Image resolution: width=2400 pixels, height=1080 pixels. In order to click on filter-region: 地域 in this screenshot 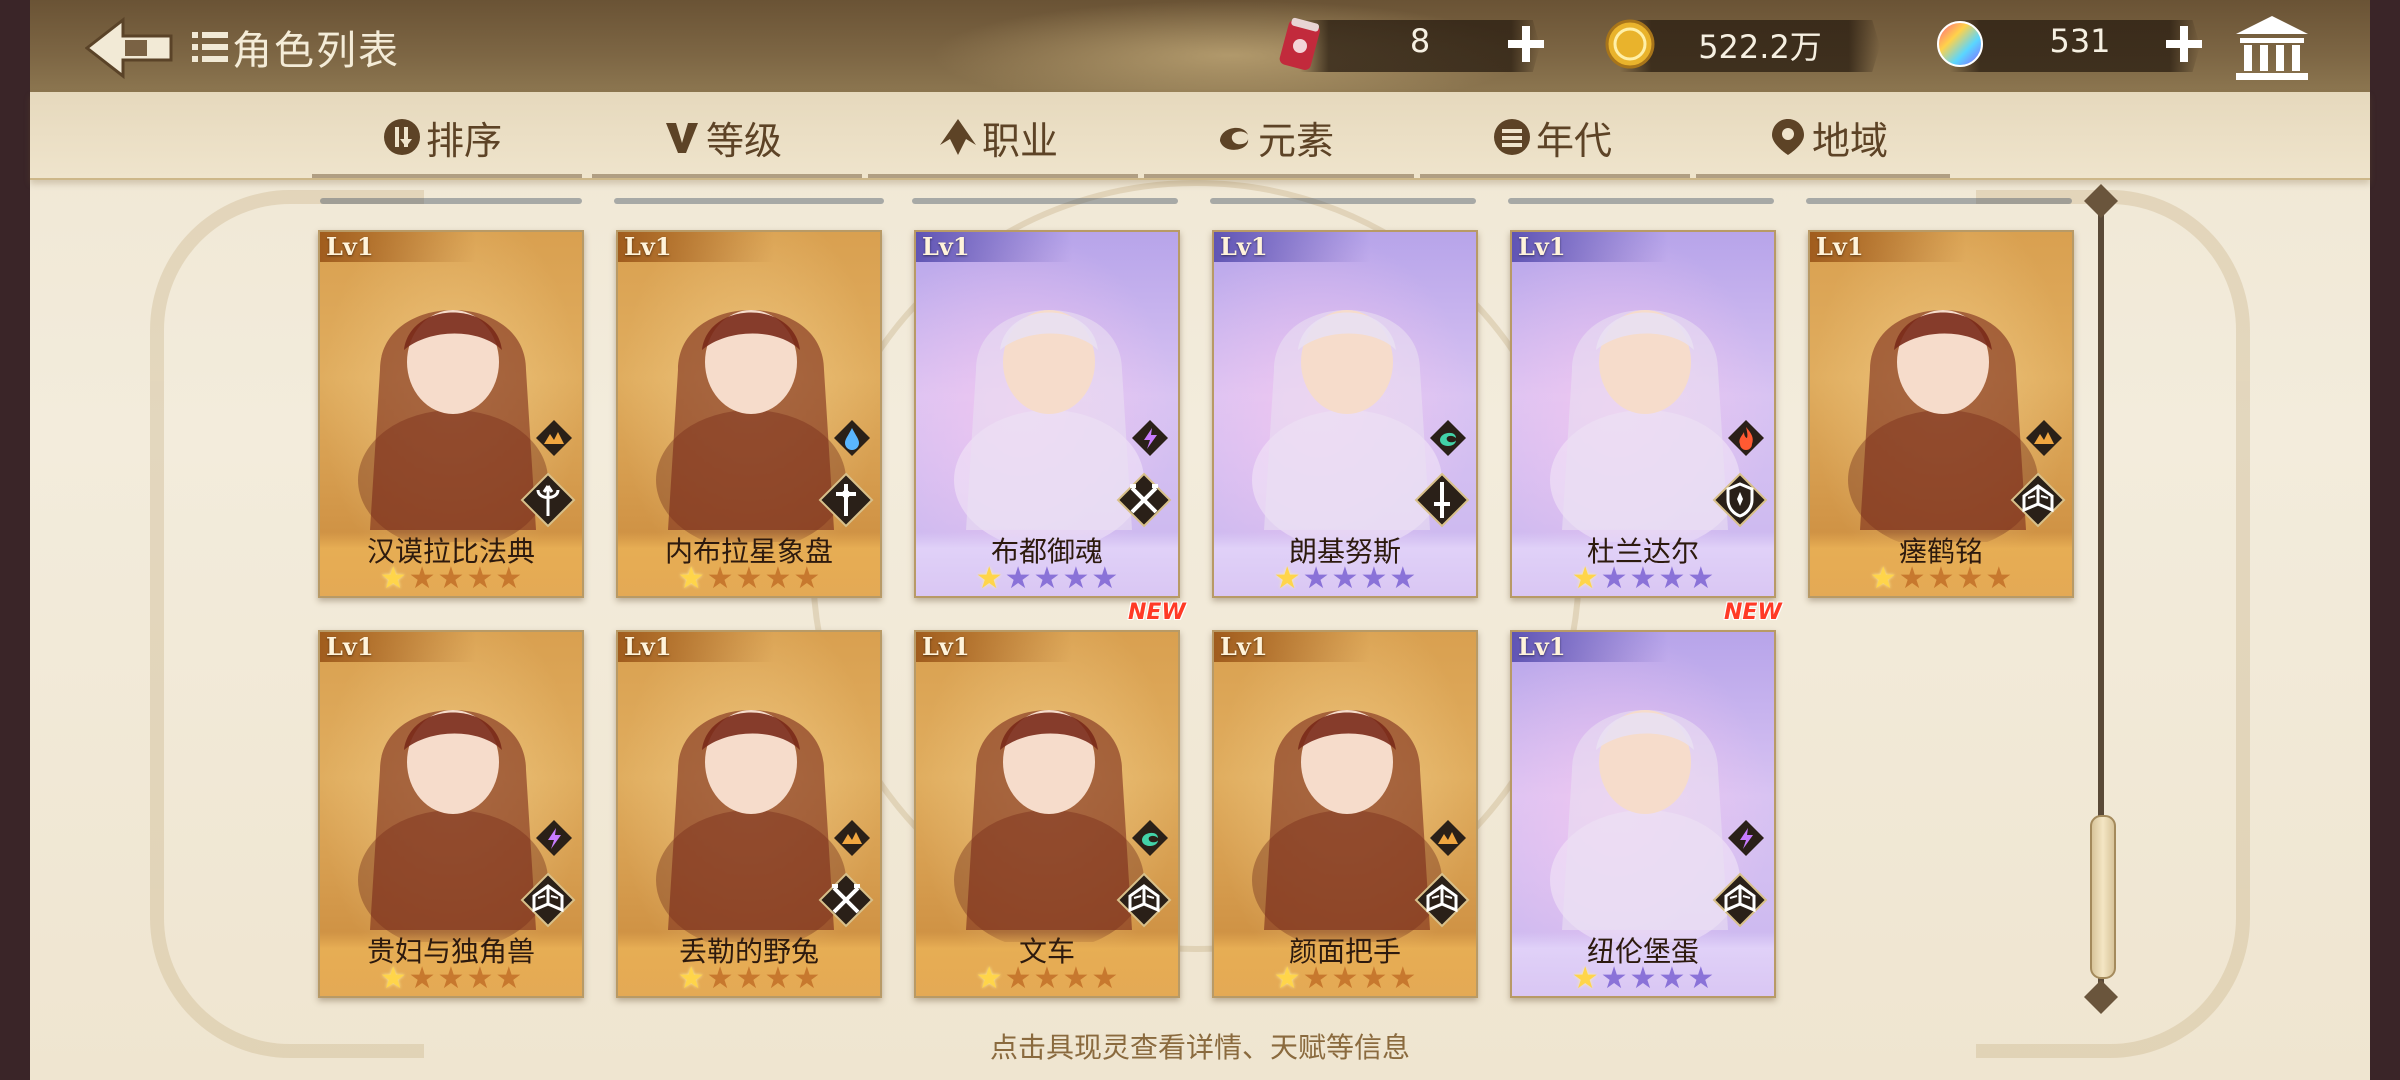, I will do `click(1828, 137)`.